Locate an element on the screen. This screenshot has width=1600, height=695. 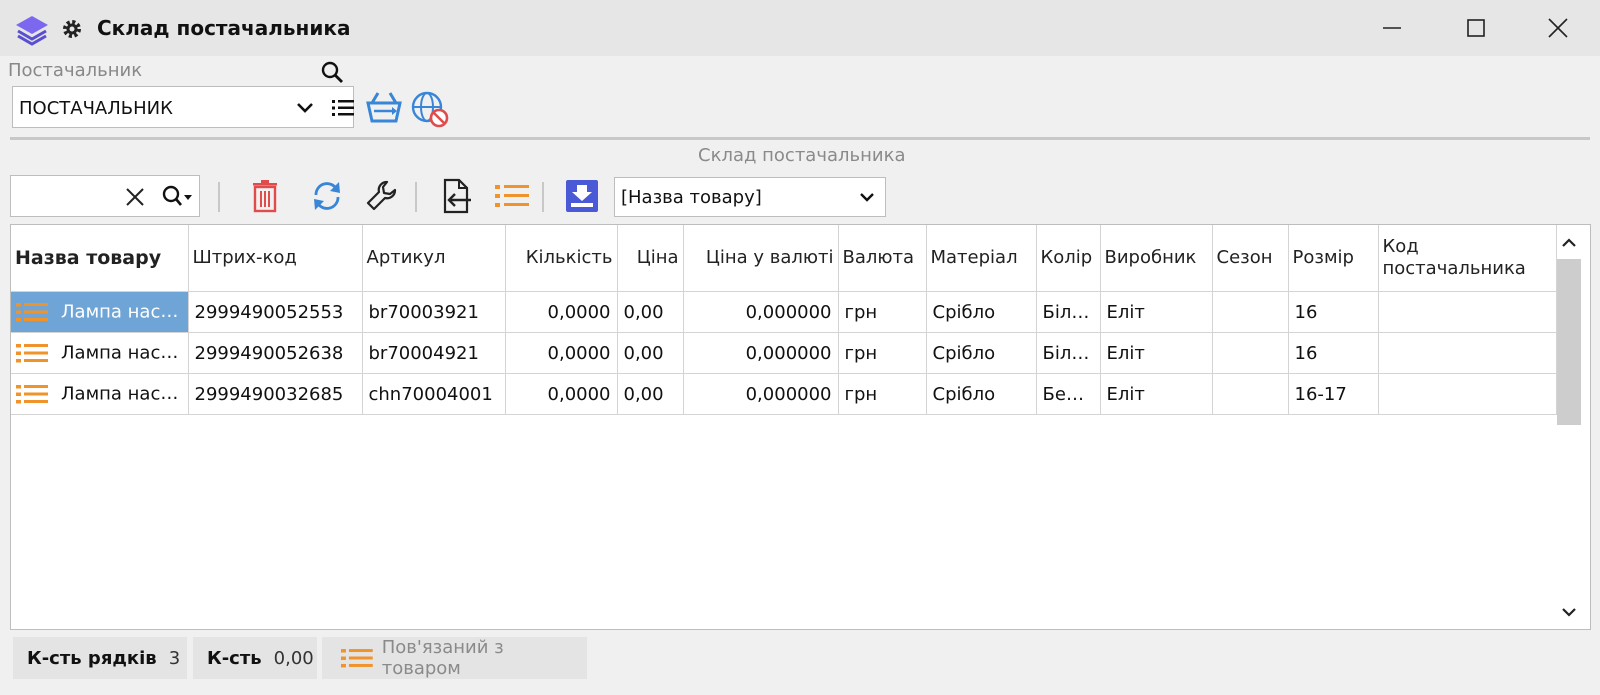
import-button is located at coordinates (456, 196).